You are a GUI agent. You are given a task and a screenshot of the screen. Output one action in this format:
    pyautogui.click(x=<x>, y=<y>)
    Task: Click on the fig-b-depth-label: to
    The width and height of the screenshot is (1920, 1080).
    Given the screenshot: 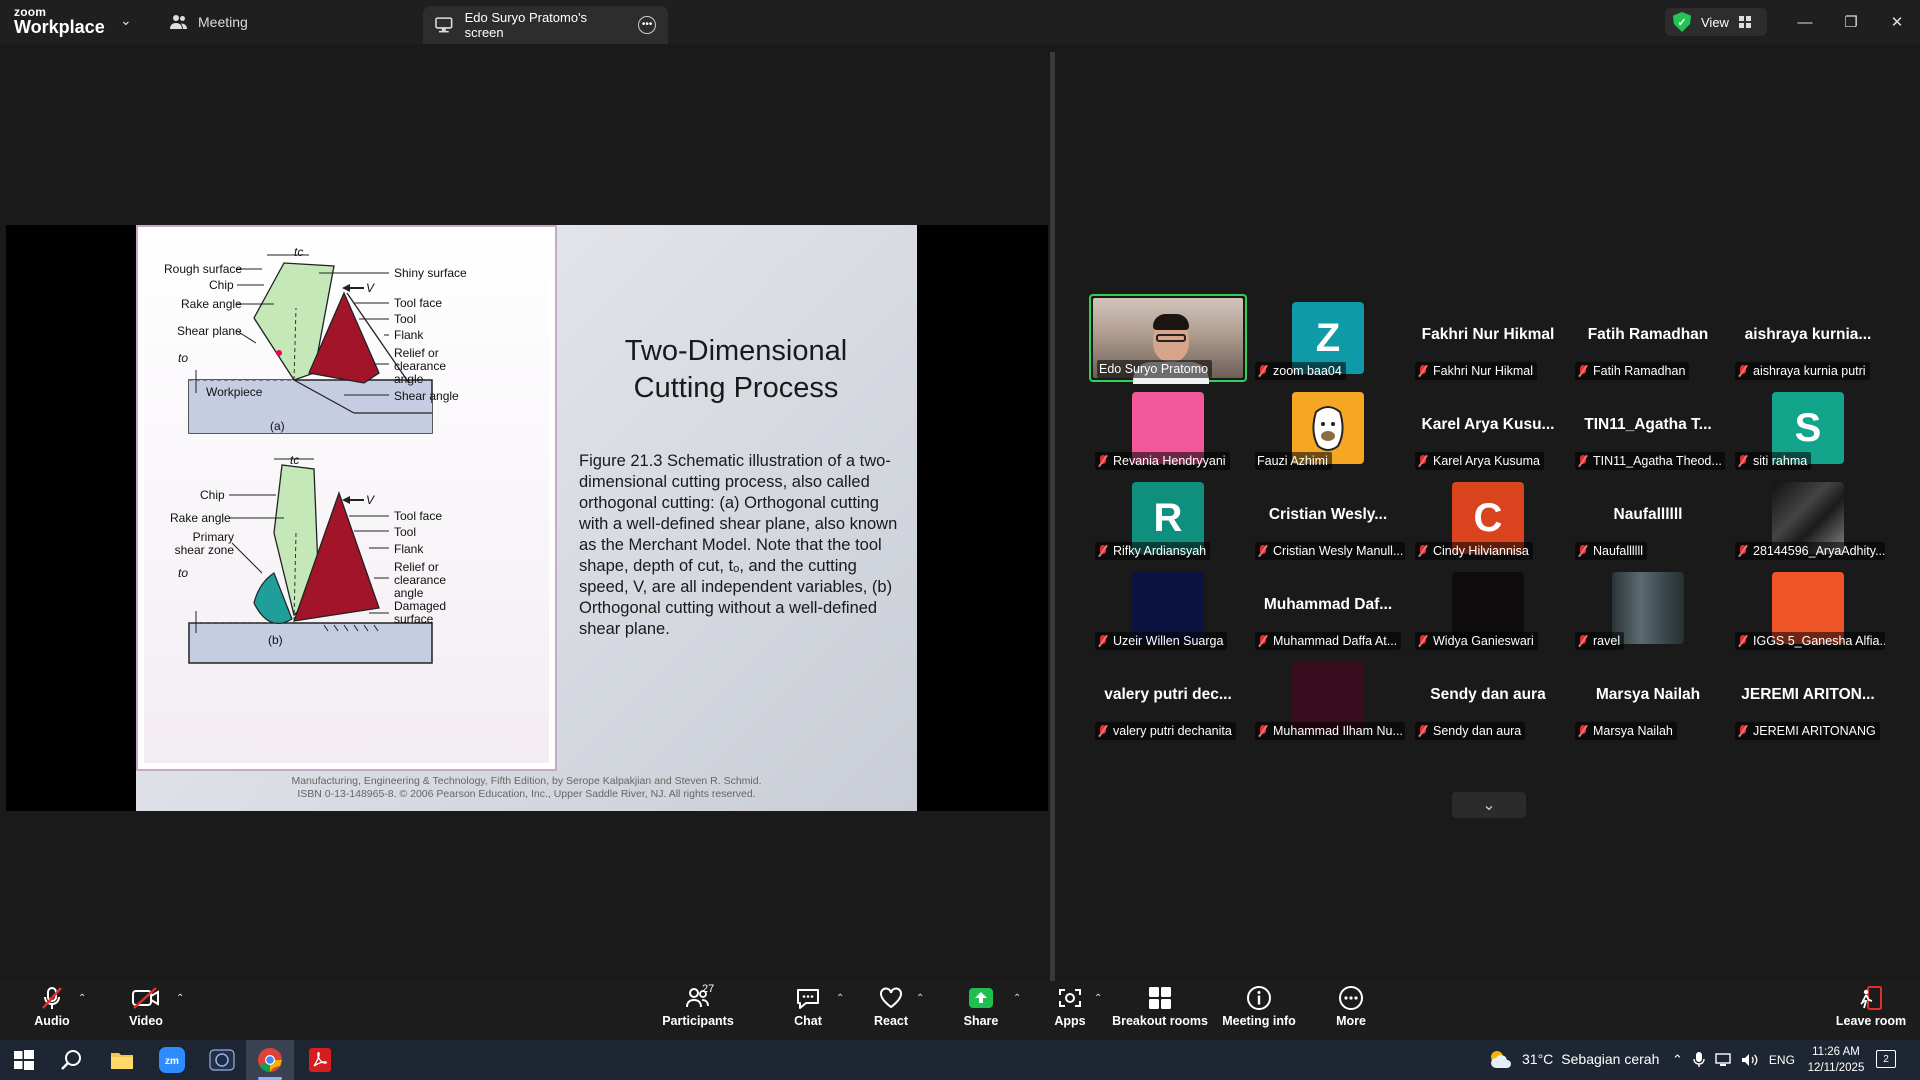 What is the action you would take?
    pyautogui.click(x=183, y=573)
    